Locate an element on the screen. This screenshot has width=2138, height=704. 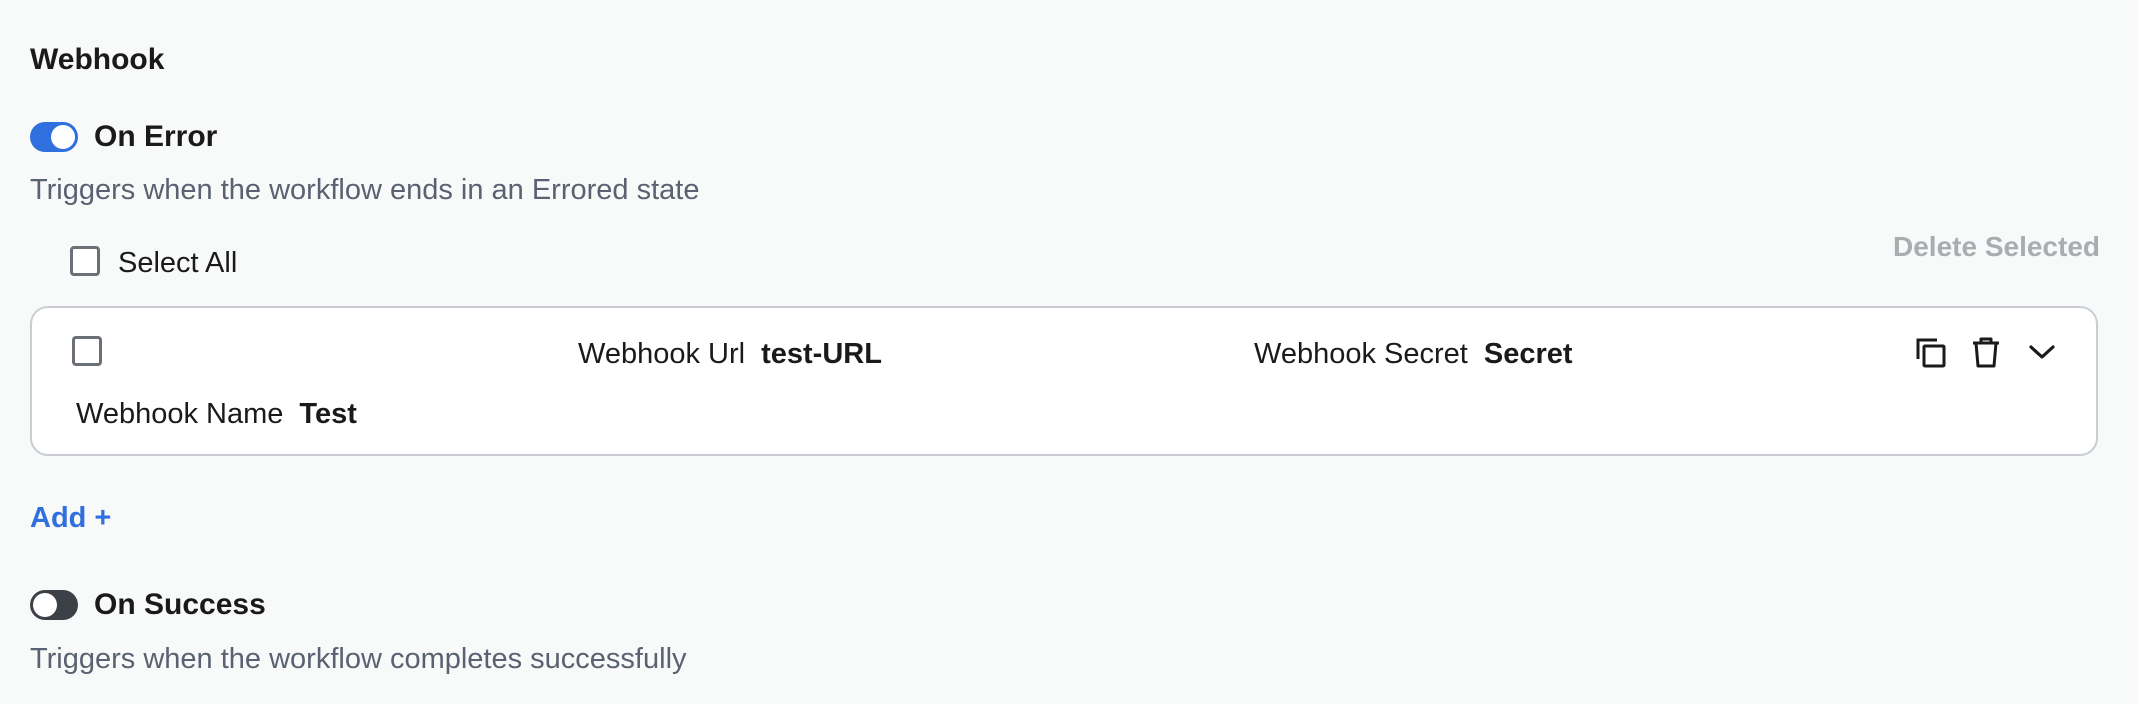
select-all-checkbox is located at coordinates (85, 261).